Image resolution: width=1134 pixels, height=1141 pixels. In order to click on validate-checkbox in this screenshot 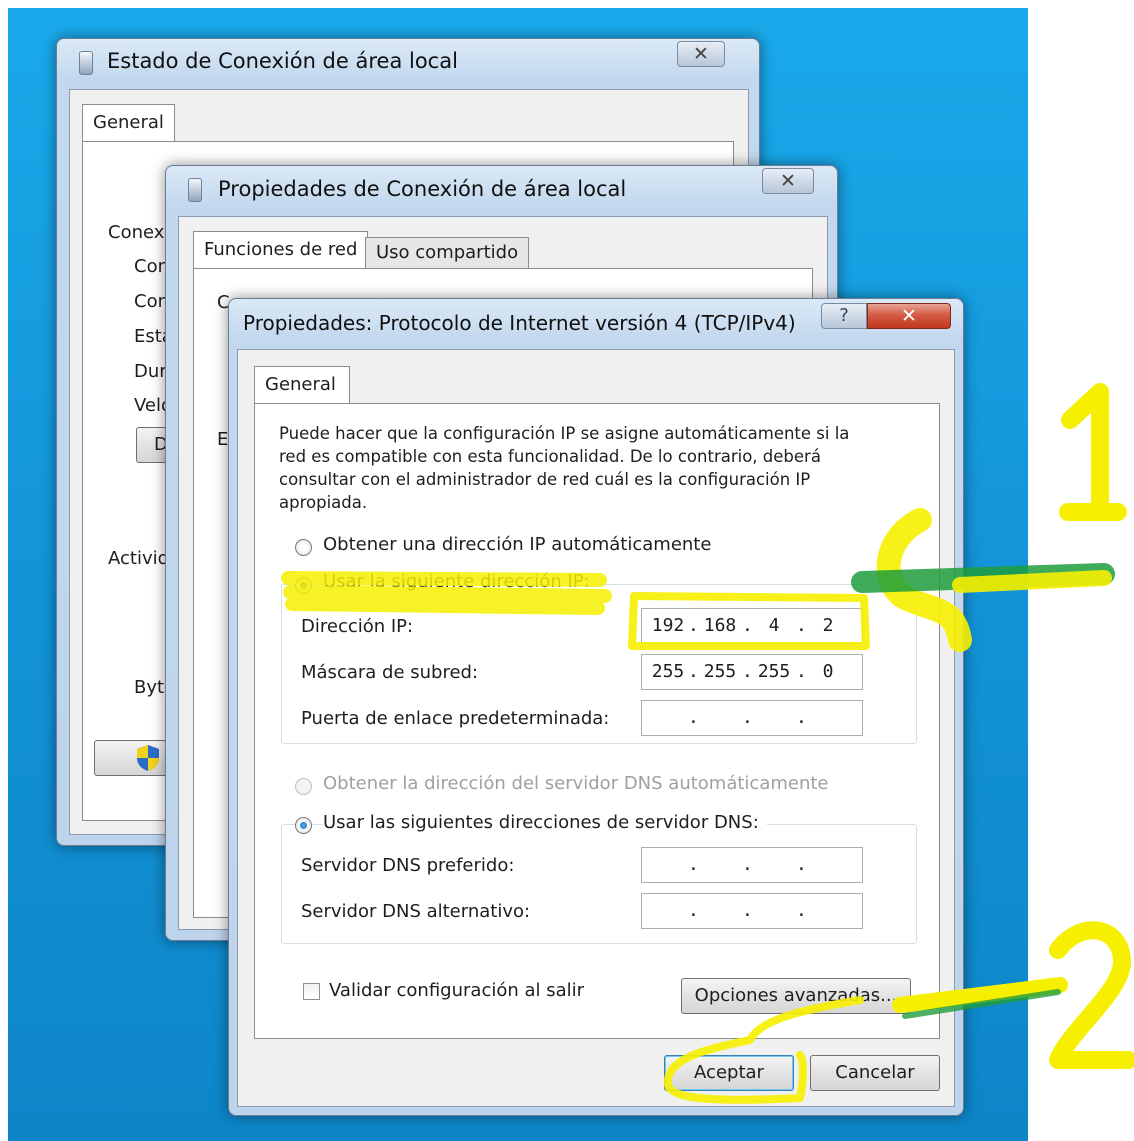, I will do `click(311, 991)`.